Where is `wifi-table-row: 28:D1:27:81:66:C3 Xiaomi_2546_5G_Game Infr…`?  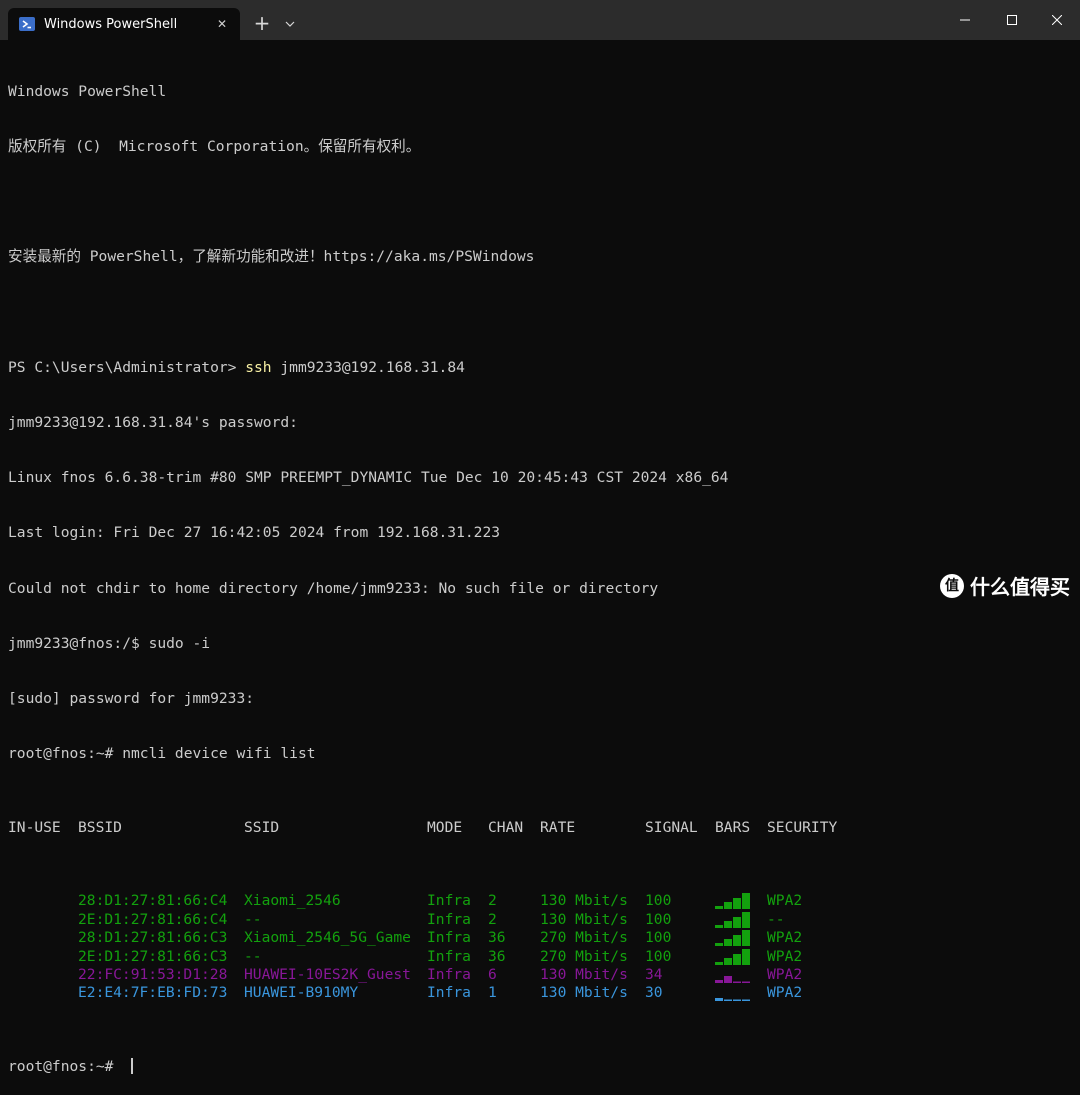 wifi-table-row: 28:D1:27:81:66:C3 Xiaomi_2546_5G_Game Infr… is located at coordinates (538, 938).